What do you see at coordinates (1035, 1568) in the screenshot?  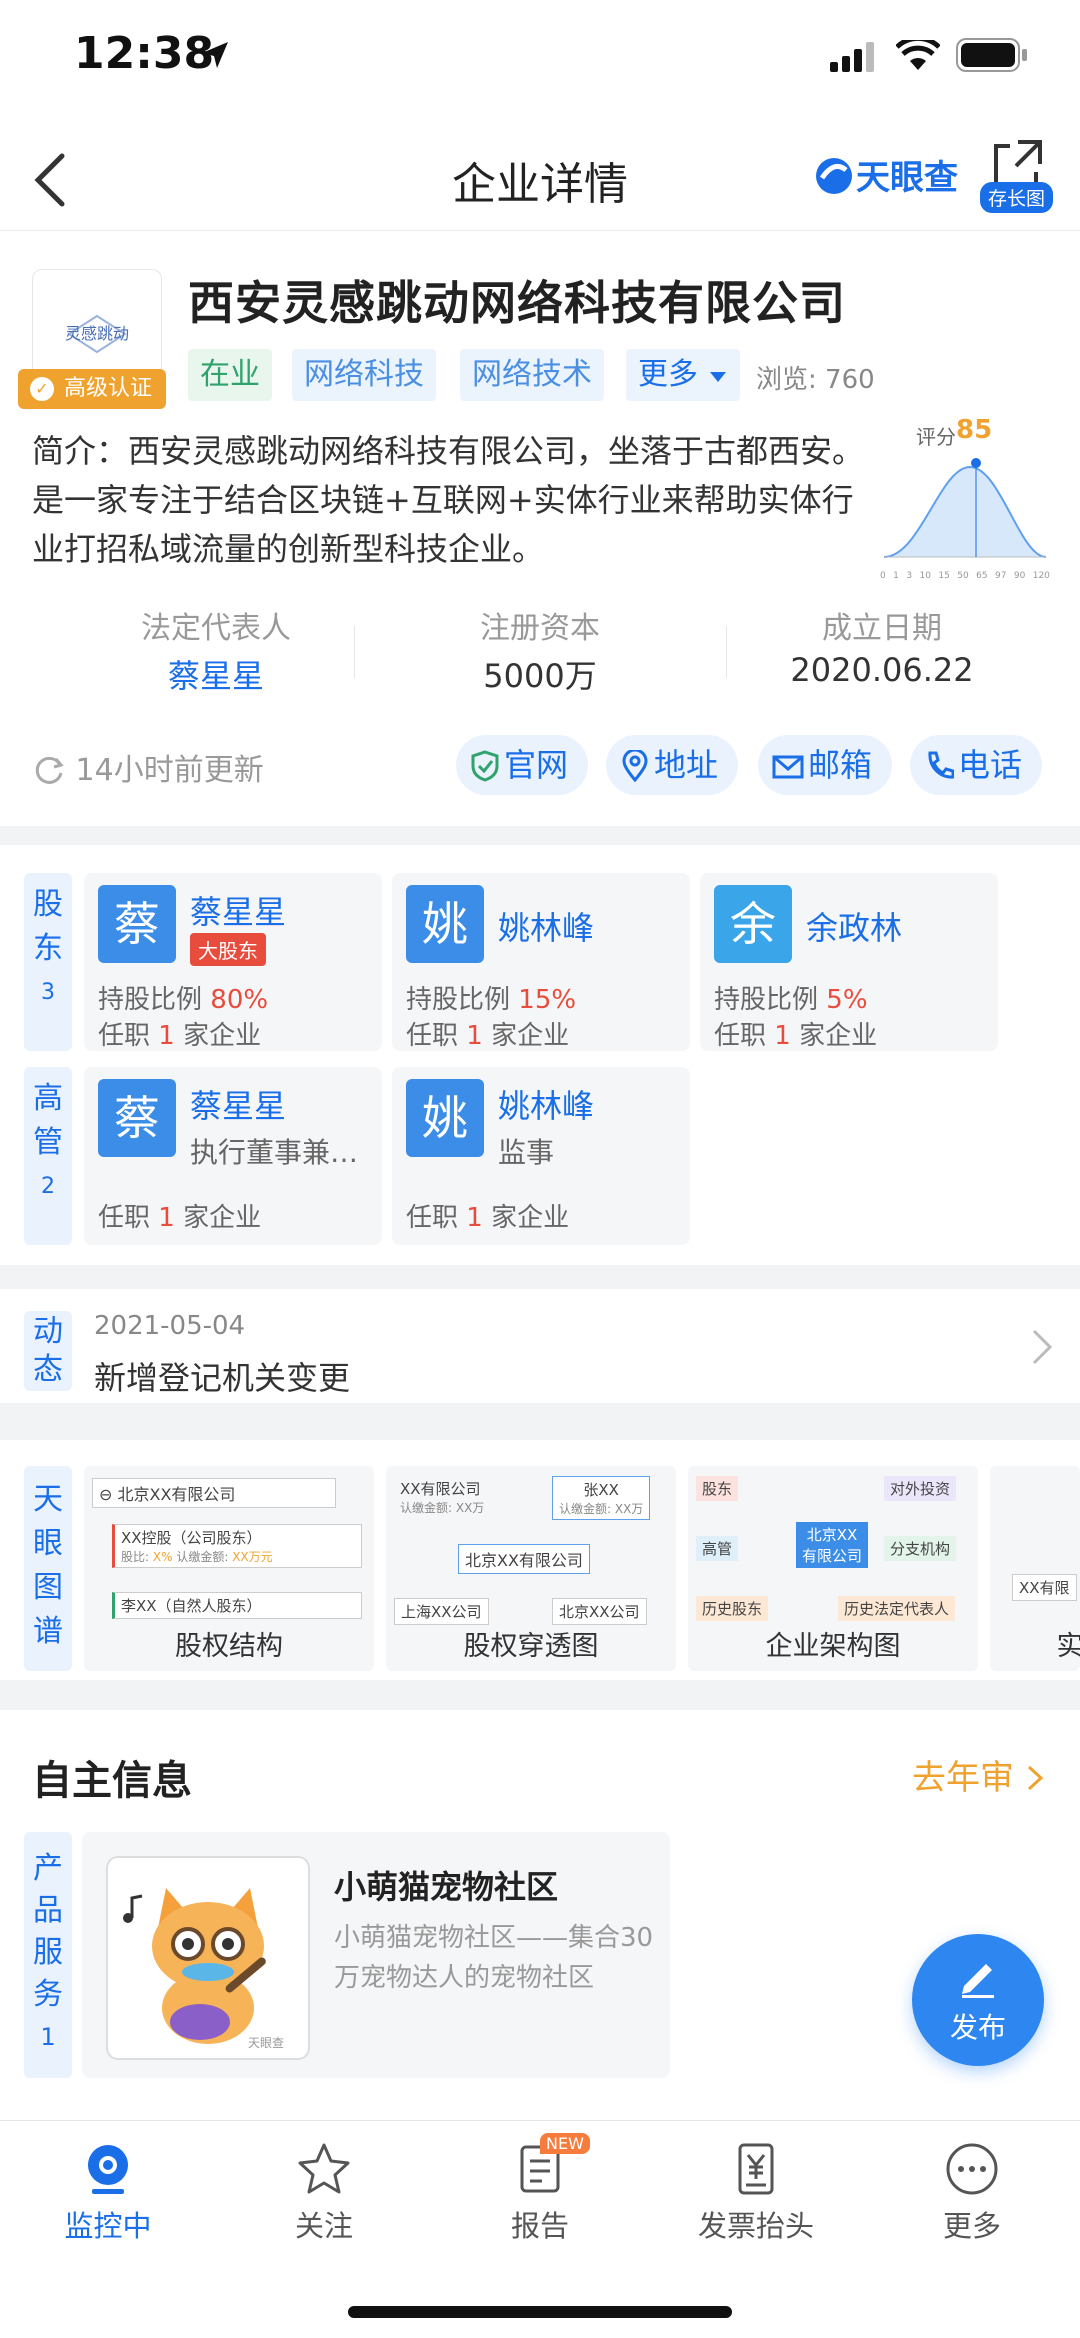 I see `graph-card-partial: XX有限 实` at bounding box center [1035, 1568].